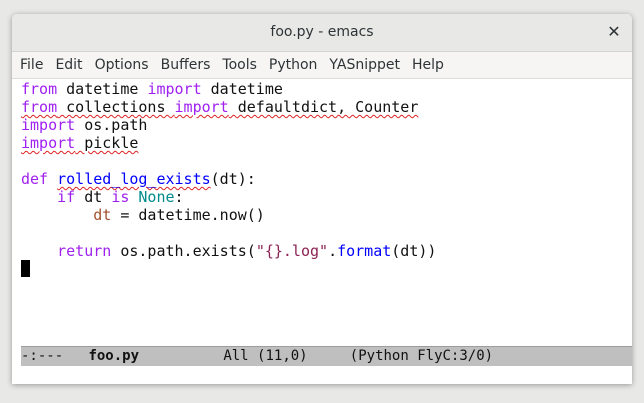 The image size is (644, 403). What do you see at coordinates (25, 268) in the screenshot?
I see `text-cursor` at bounding box center [25, 268].